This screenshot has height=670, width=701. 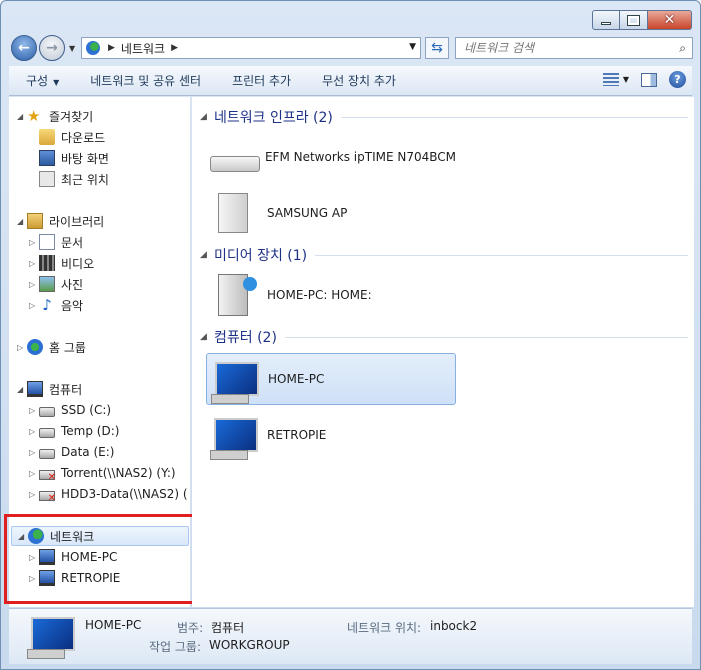 What do you see at coordinates (682, 48) in the screenshot?
I see `search-icon: ⌕` at bounding box center [682, 48].